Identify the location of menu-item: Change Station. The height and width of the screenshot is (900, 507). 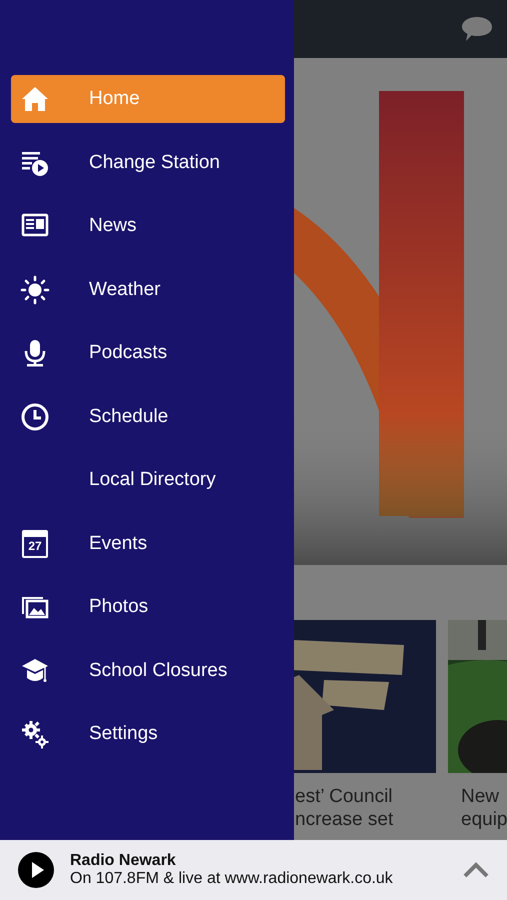
(148, 162).